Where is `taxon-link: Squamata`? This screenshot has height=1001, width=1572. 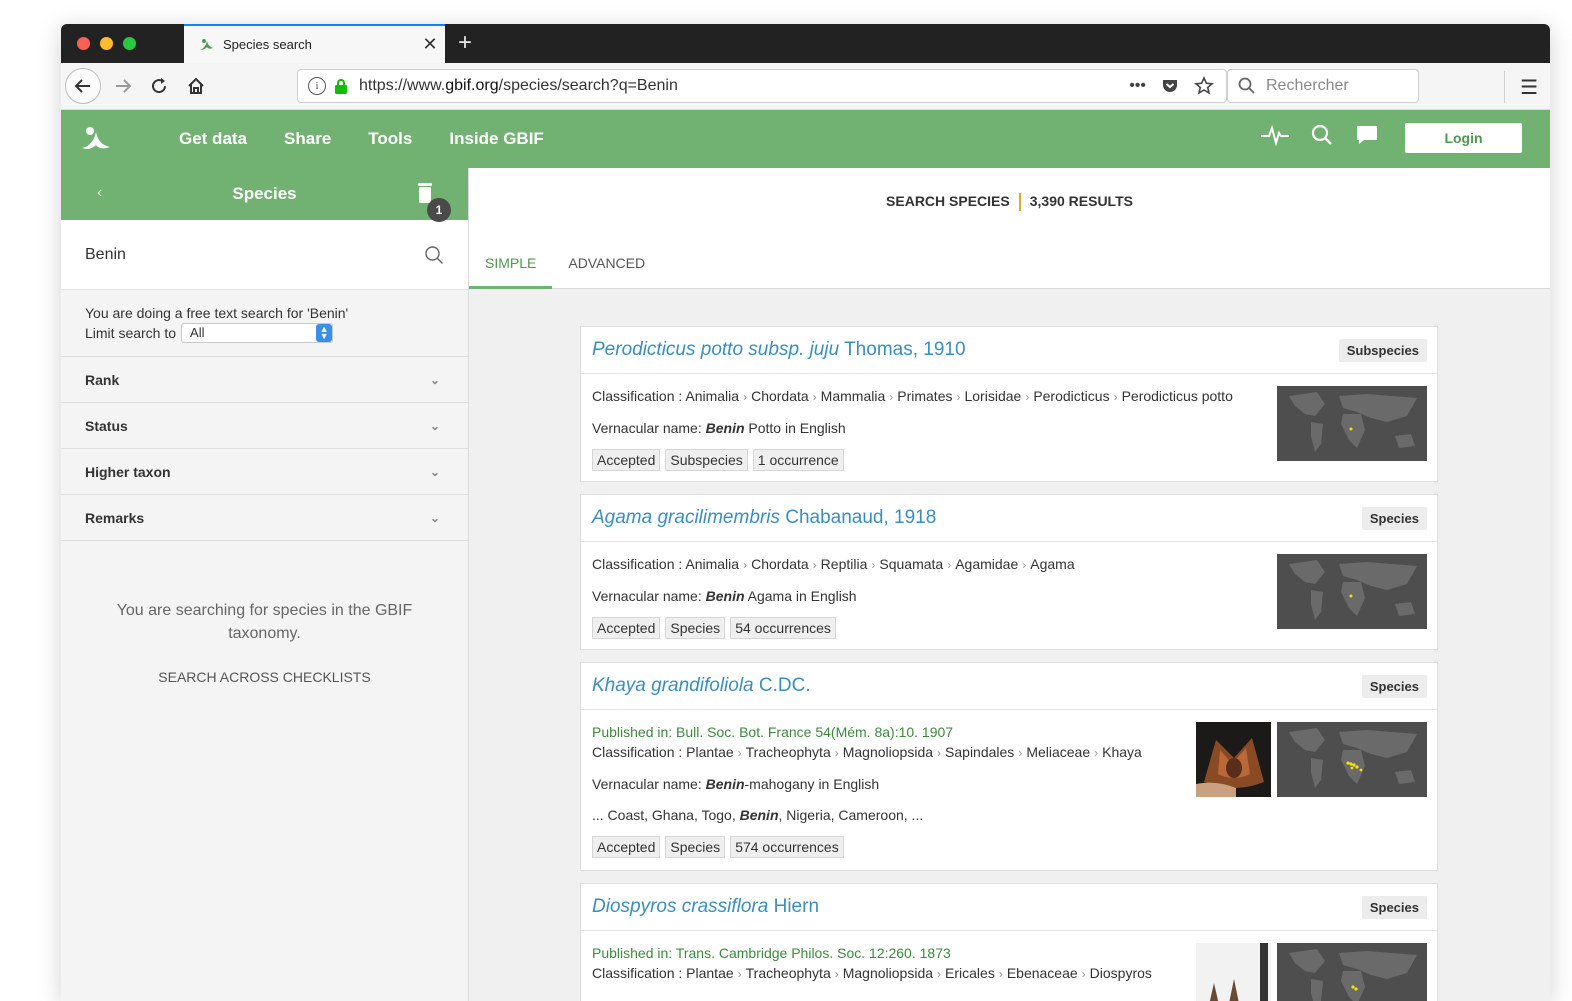 taxon-link: Squamata is located at coordinates (911, 564).